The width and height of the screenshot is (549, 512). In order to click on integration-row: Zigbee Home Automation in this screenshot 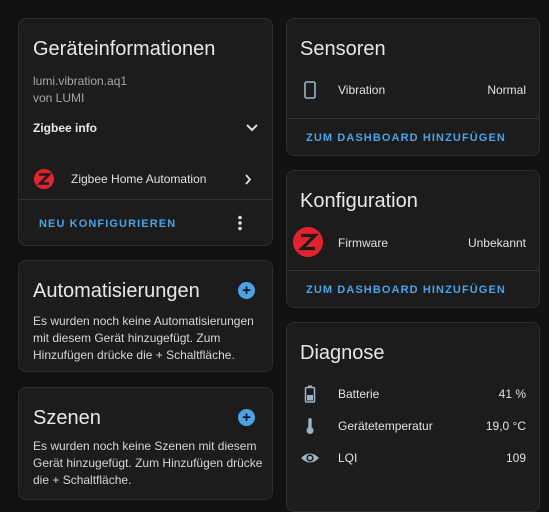, I will do `click(145, 179)`.